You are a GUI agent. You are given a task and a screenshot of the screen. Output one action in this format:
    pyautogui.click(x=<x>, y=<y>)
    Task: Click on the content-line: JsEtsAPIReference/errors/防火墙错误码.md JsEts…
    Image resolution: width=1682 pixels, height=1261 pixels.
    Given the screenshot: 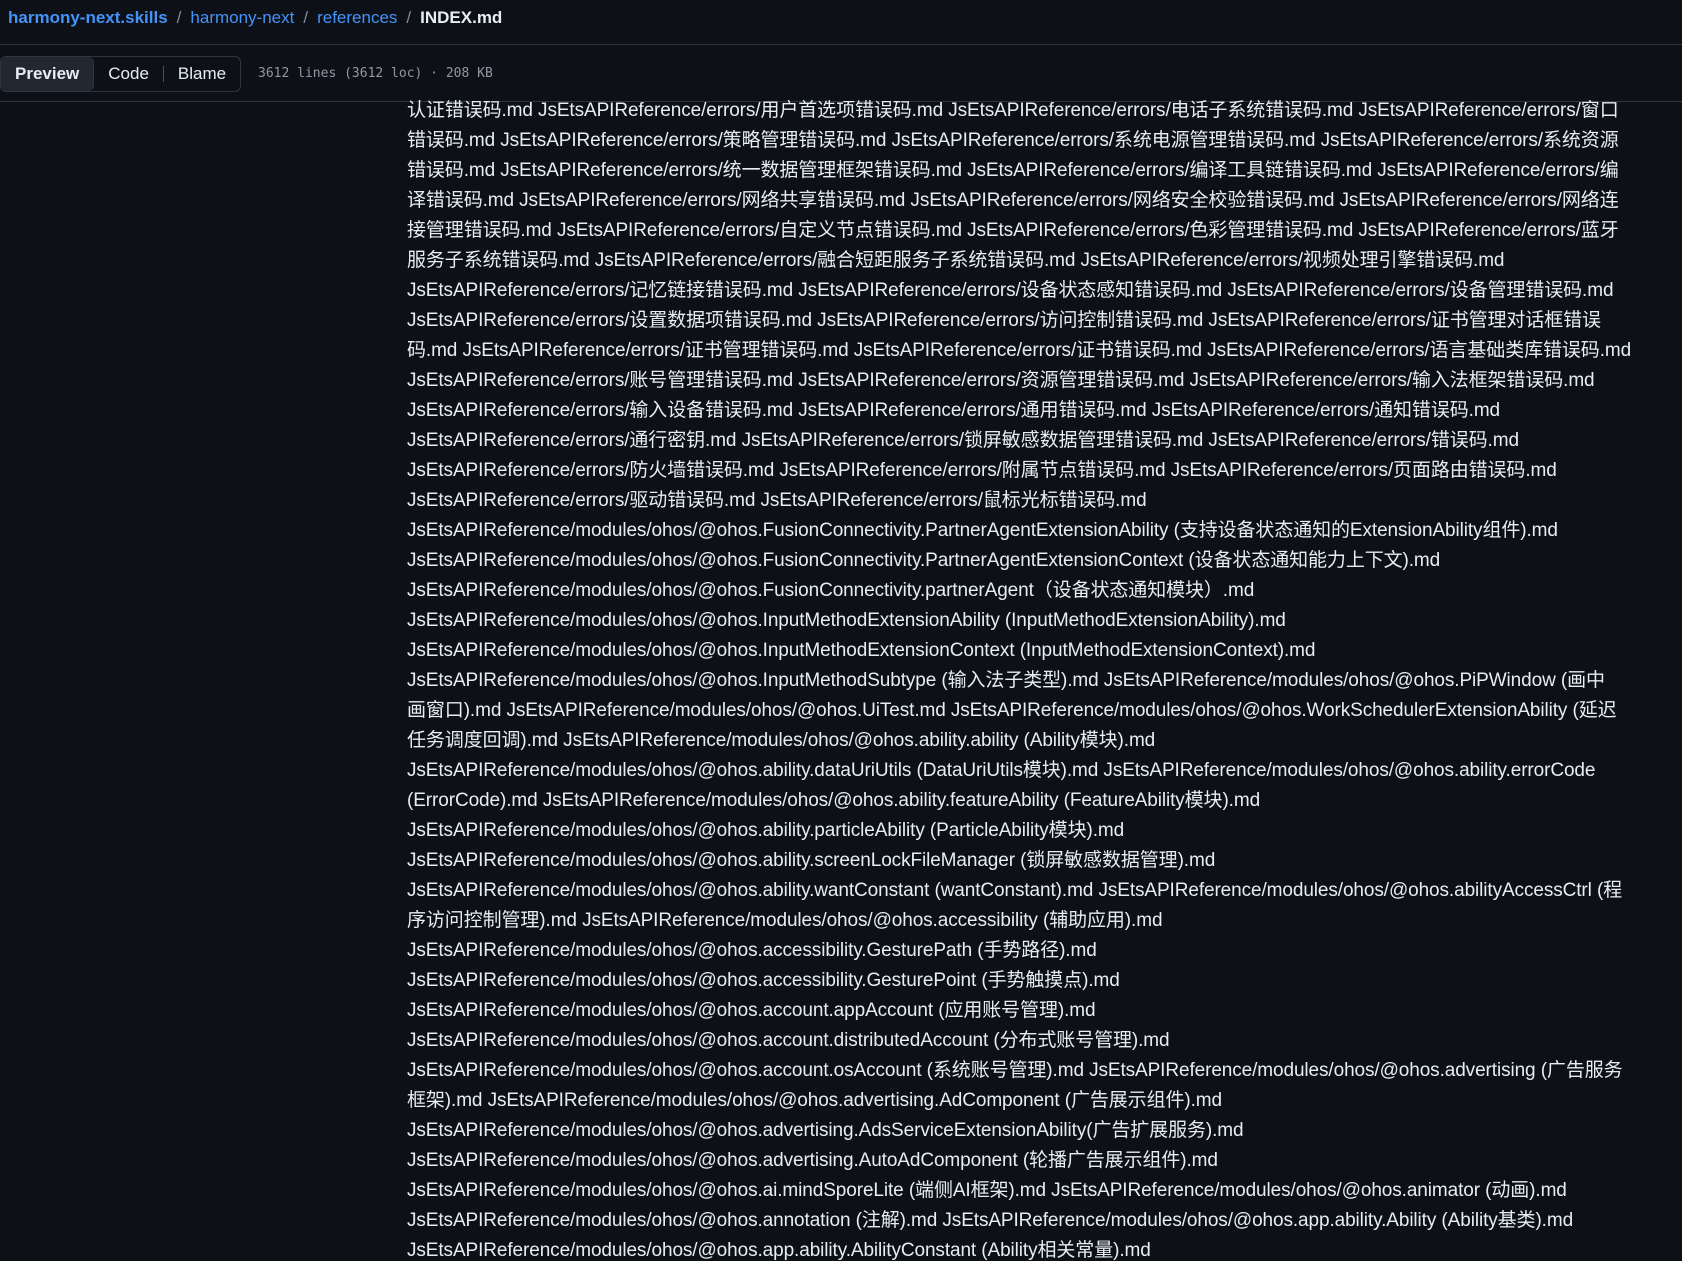 What is the action you would take?
    pyautogui.click(x=982, y=470)
    